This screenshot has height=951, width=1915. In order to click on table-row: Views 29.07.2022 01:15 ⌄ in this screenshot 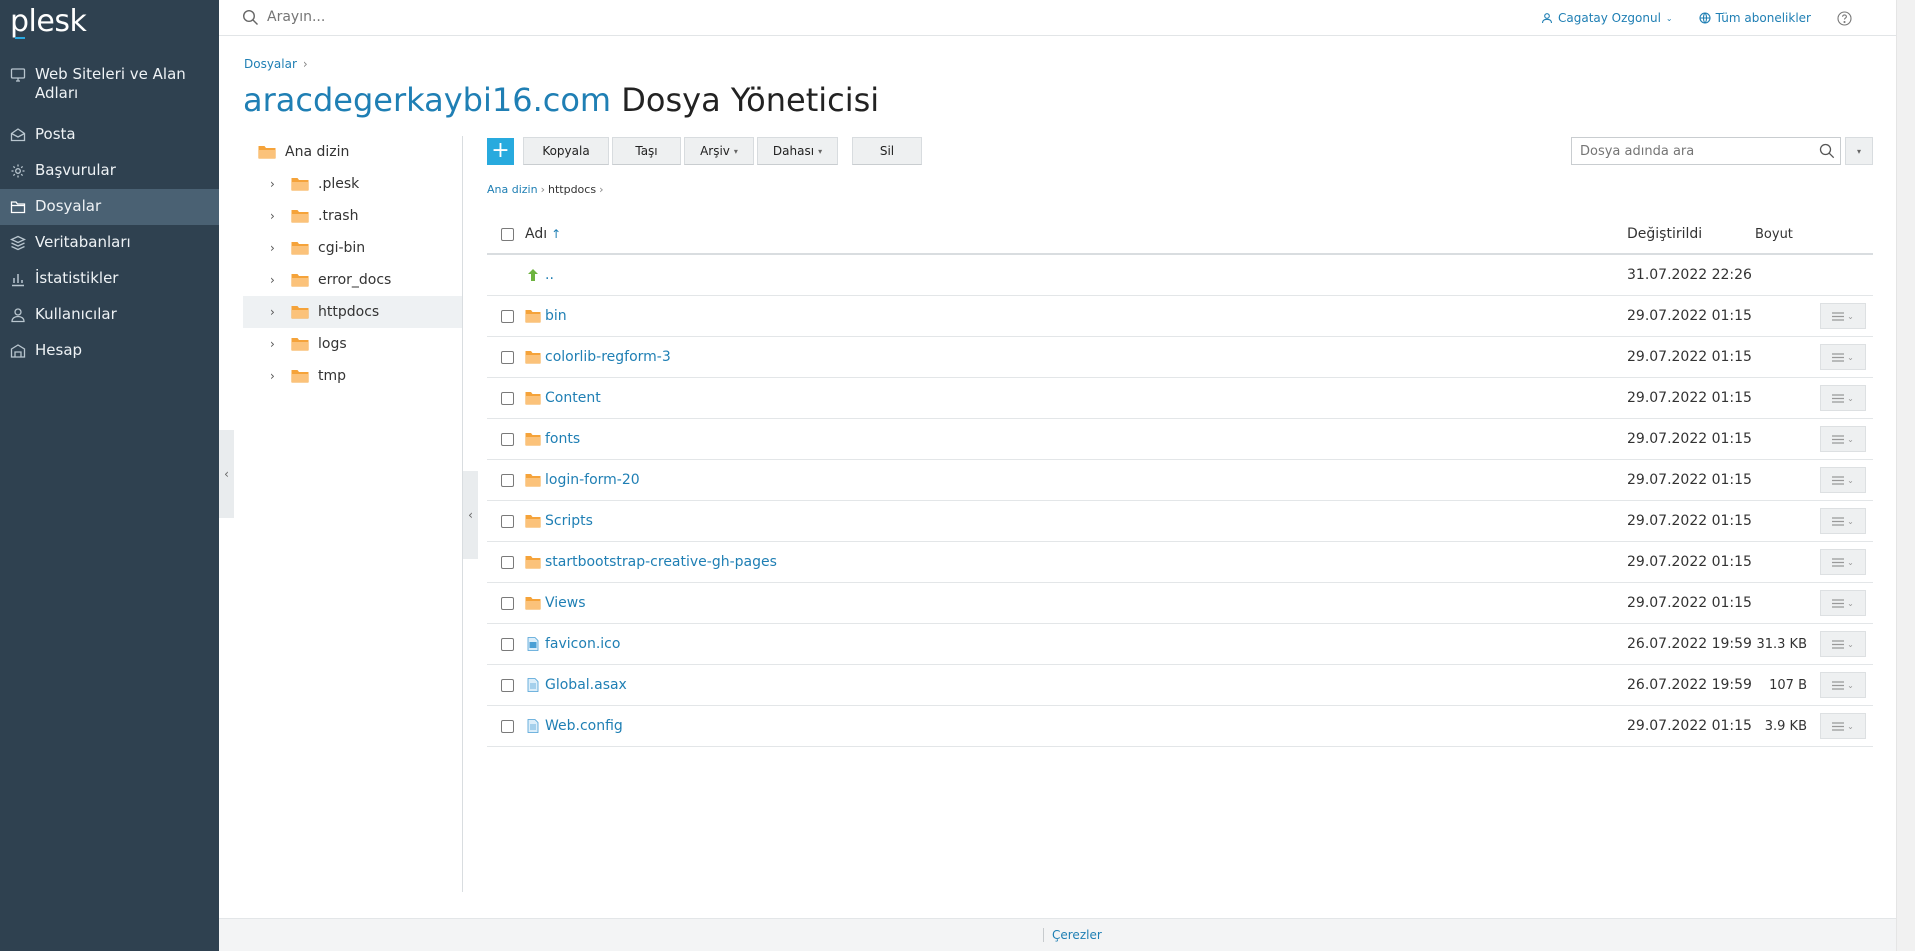, I will do `click(1180, 603)`.